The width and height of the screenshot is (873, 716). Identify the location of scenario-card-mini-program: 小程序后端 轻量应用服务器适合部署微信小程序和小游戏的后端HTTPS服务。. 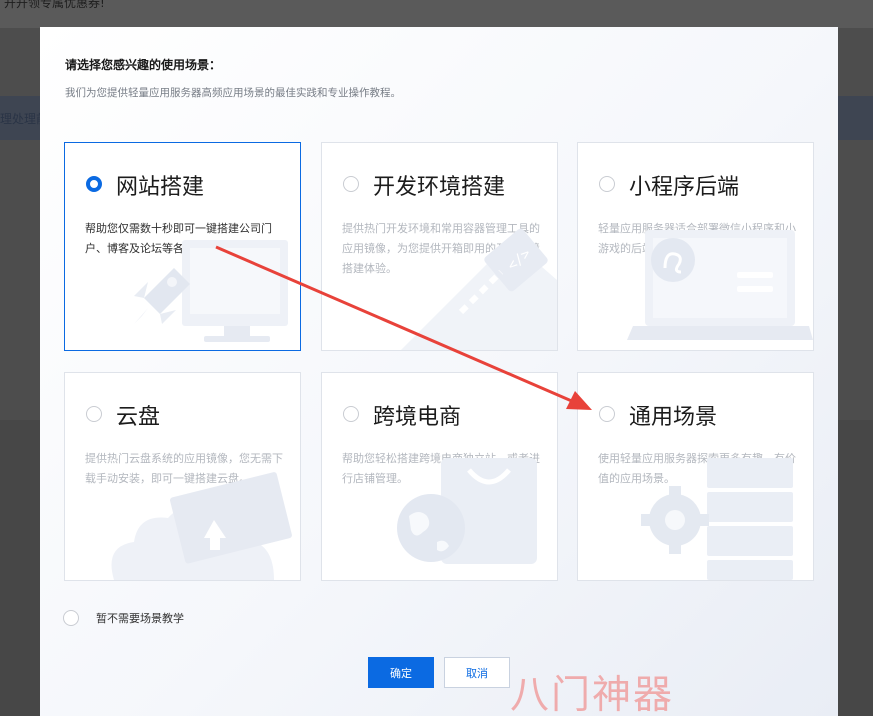
(695, 246).